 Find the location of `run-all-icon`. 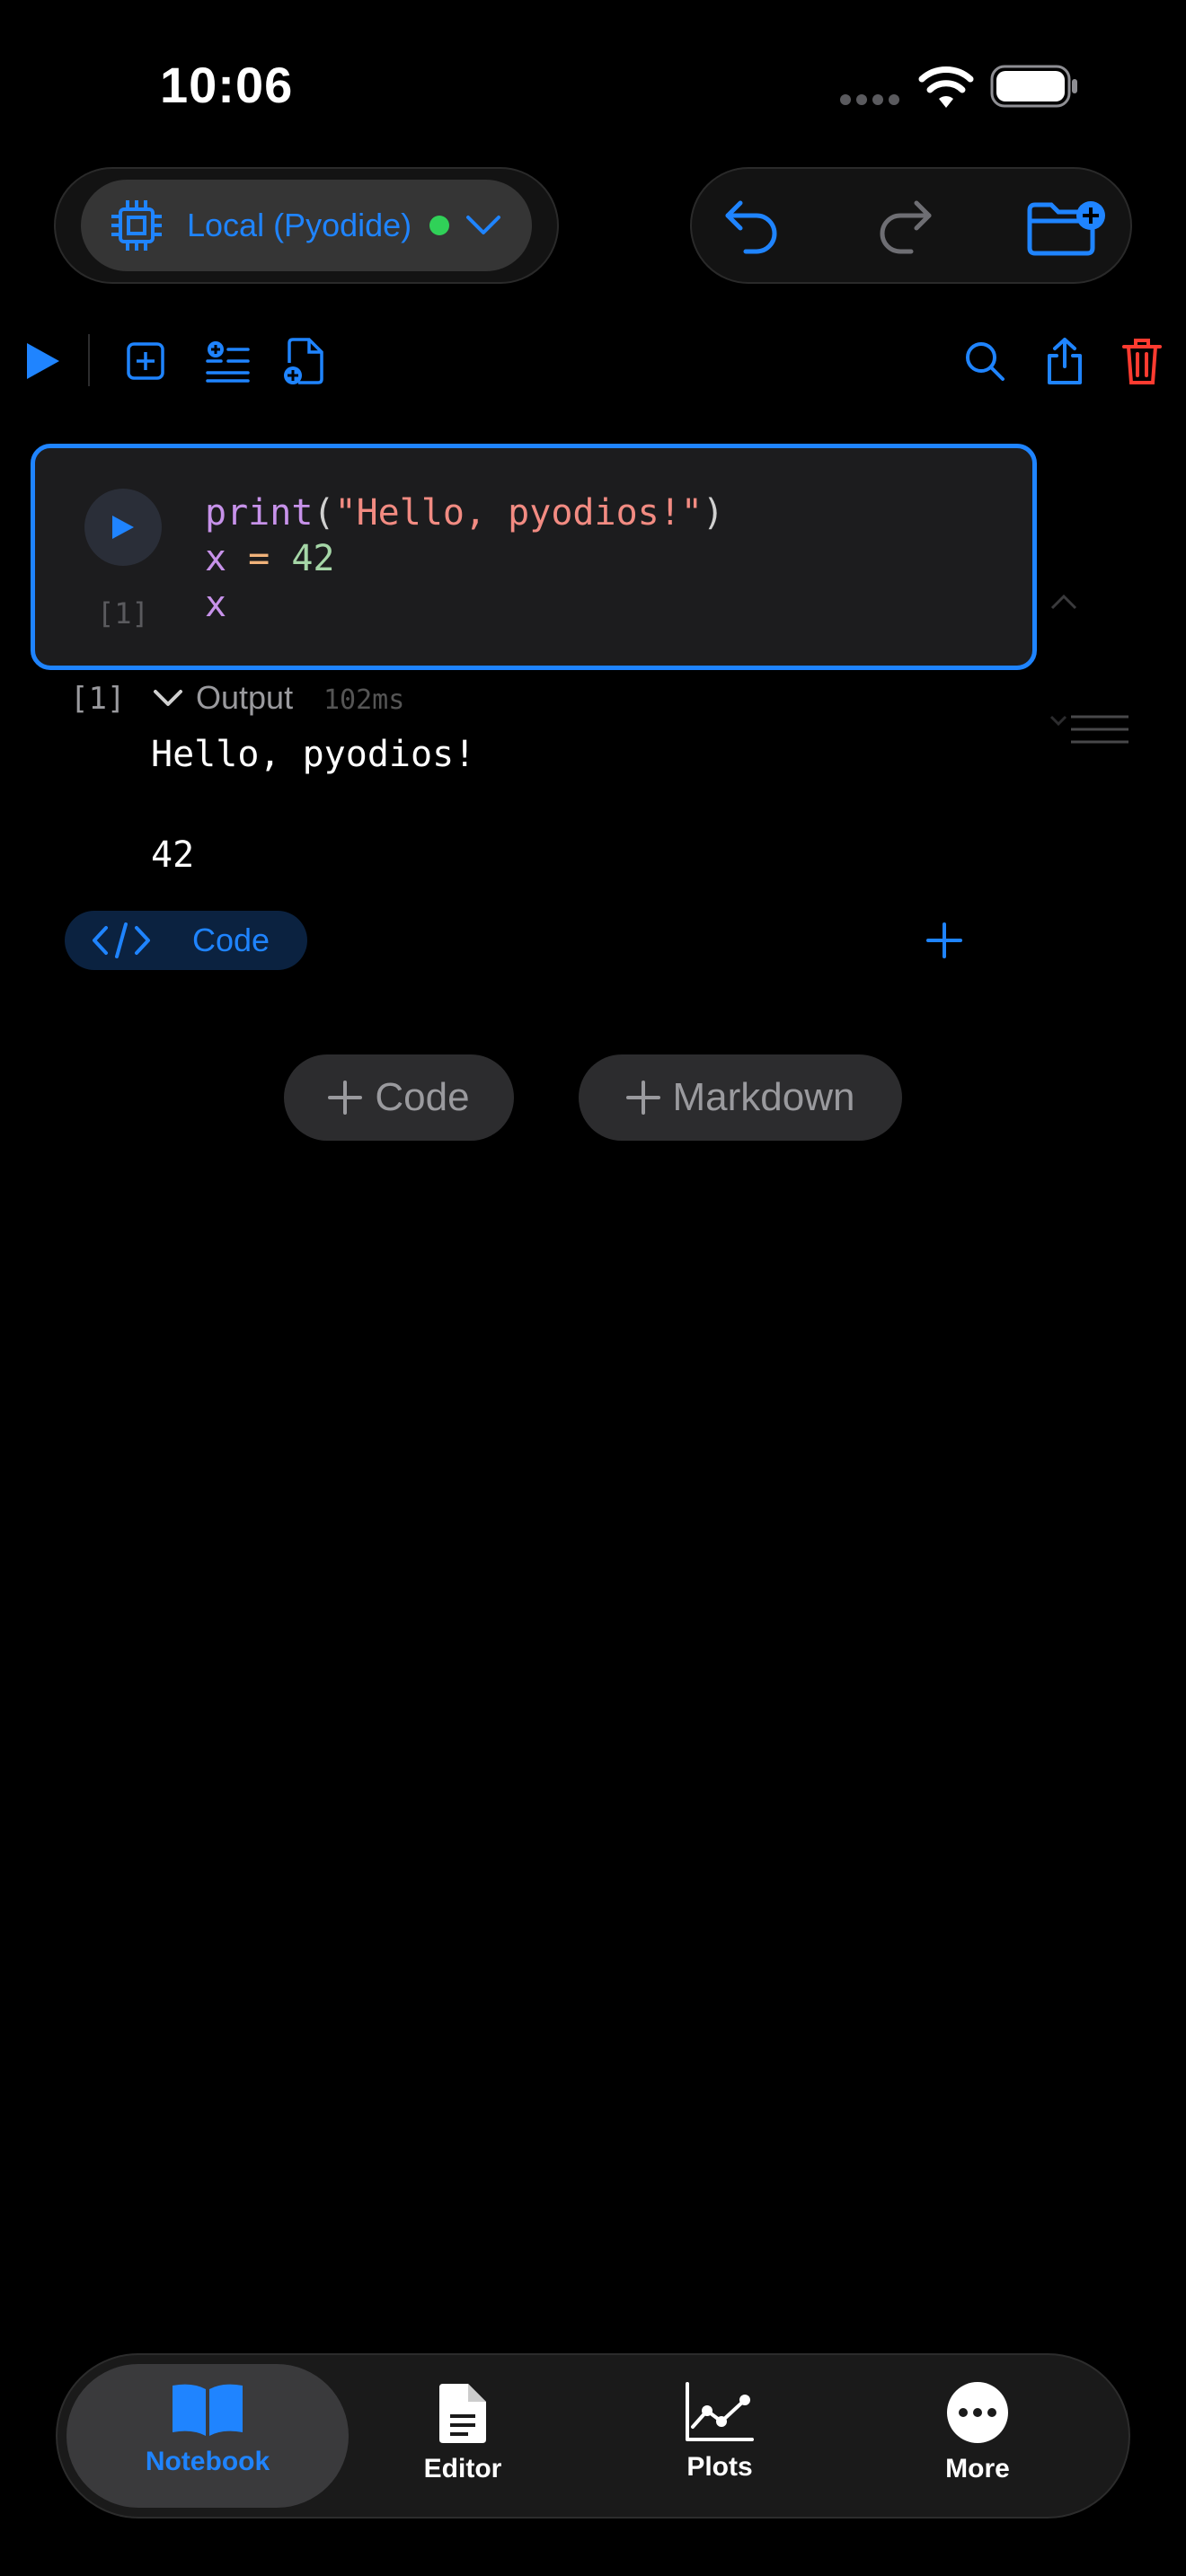

run-all-icon is located at coordinates (43, 361).